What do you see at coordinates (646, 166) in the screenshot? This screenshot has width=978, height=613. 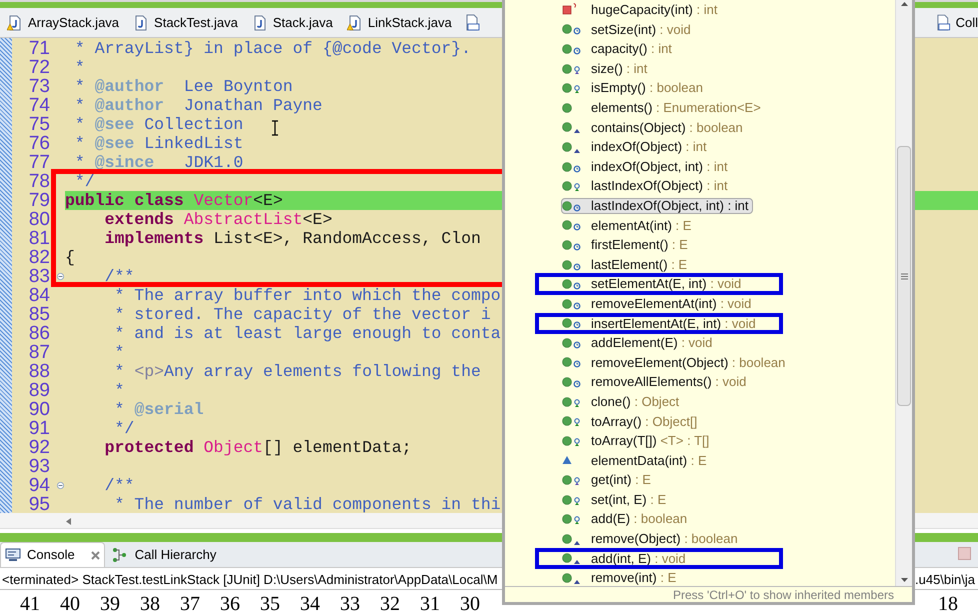 I see `outline-item: indexOf(Object, int) : int` at bounding box center [646, 166].